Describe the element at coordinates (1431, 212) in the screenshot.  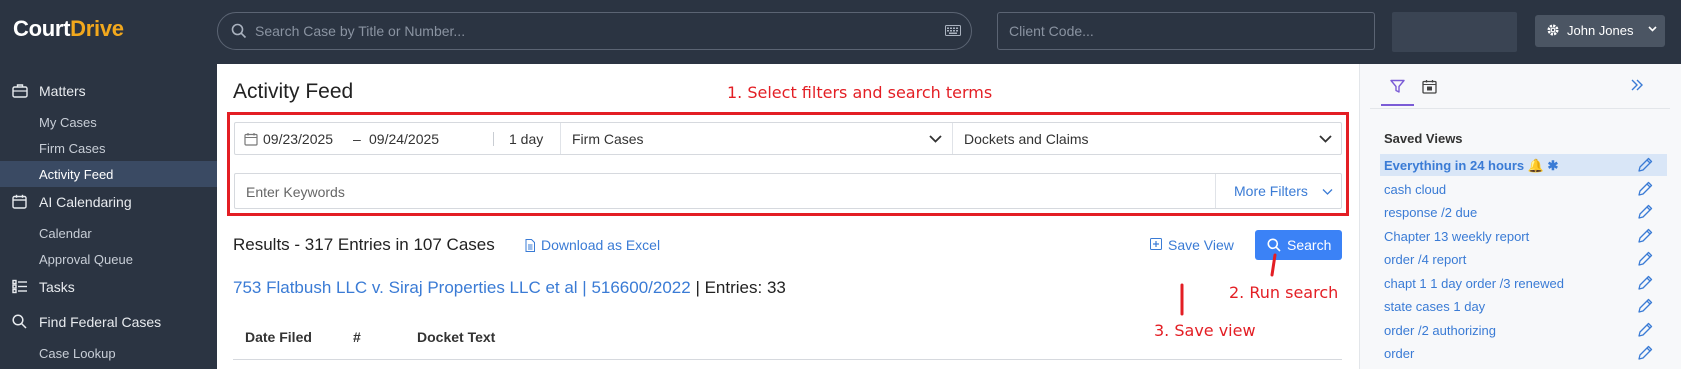
I see `saved-view-label: response /2 due` at that location.